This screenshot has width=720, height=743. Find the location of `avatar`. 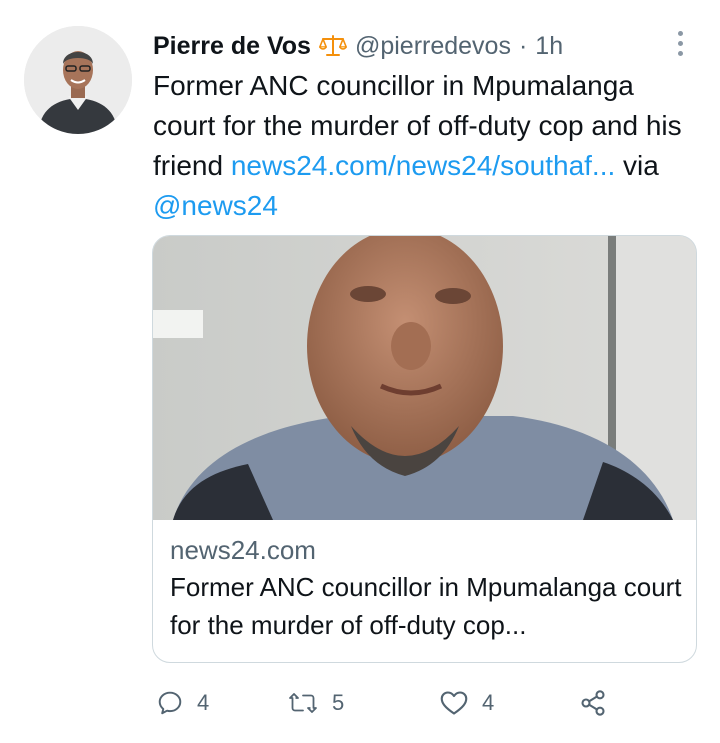

avatar is located at coordinates (78, 80).